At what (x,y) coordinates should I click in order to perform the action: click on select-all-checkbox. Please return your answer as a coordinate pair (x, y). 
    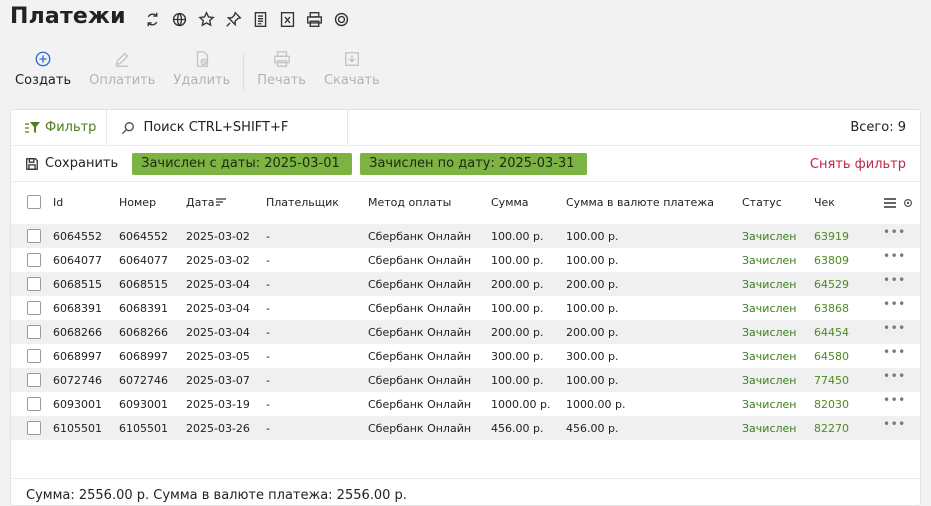
    Looking at the image, I should click on (34, 202).